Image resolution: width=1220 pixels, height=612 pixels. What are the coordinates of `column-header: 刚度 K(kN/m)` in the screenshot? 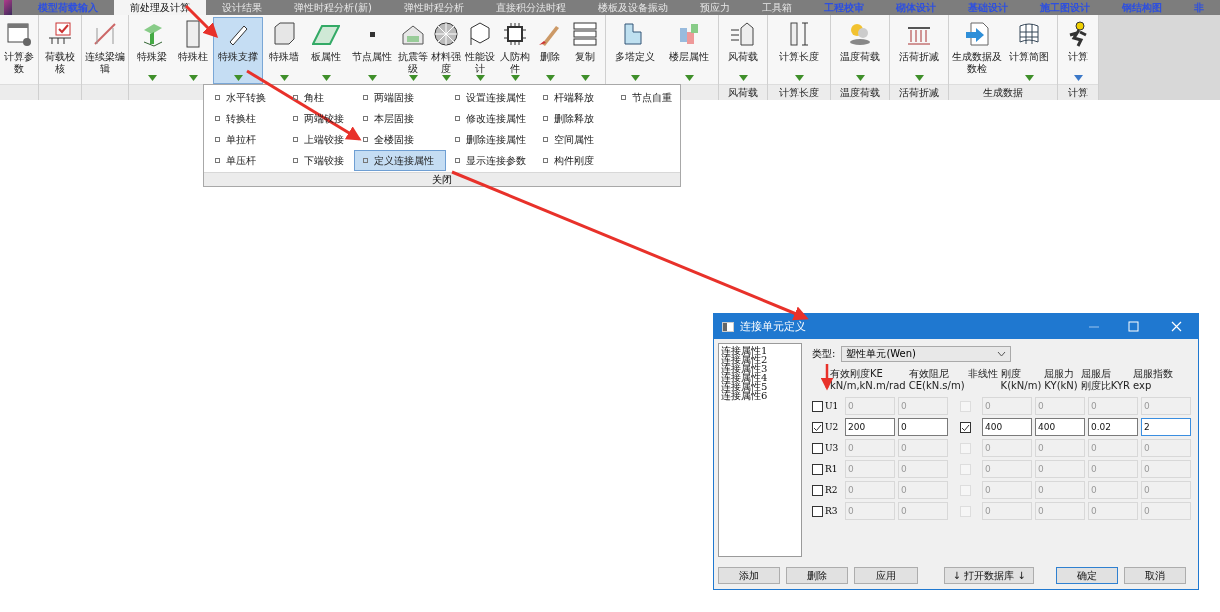 It's located at (1021, 380).